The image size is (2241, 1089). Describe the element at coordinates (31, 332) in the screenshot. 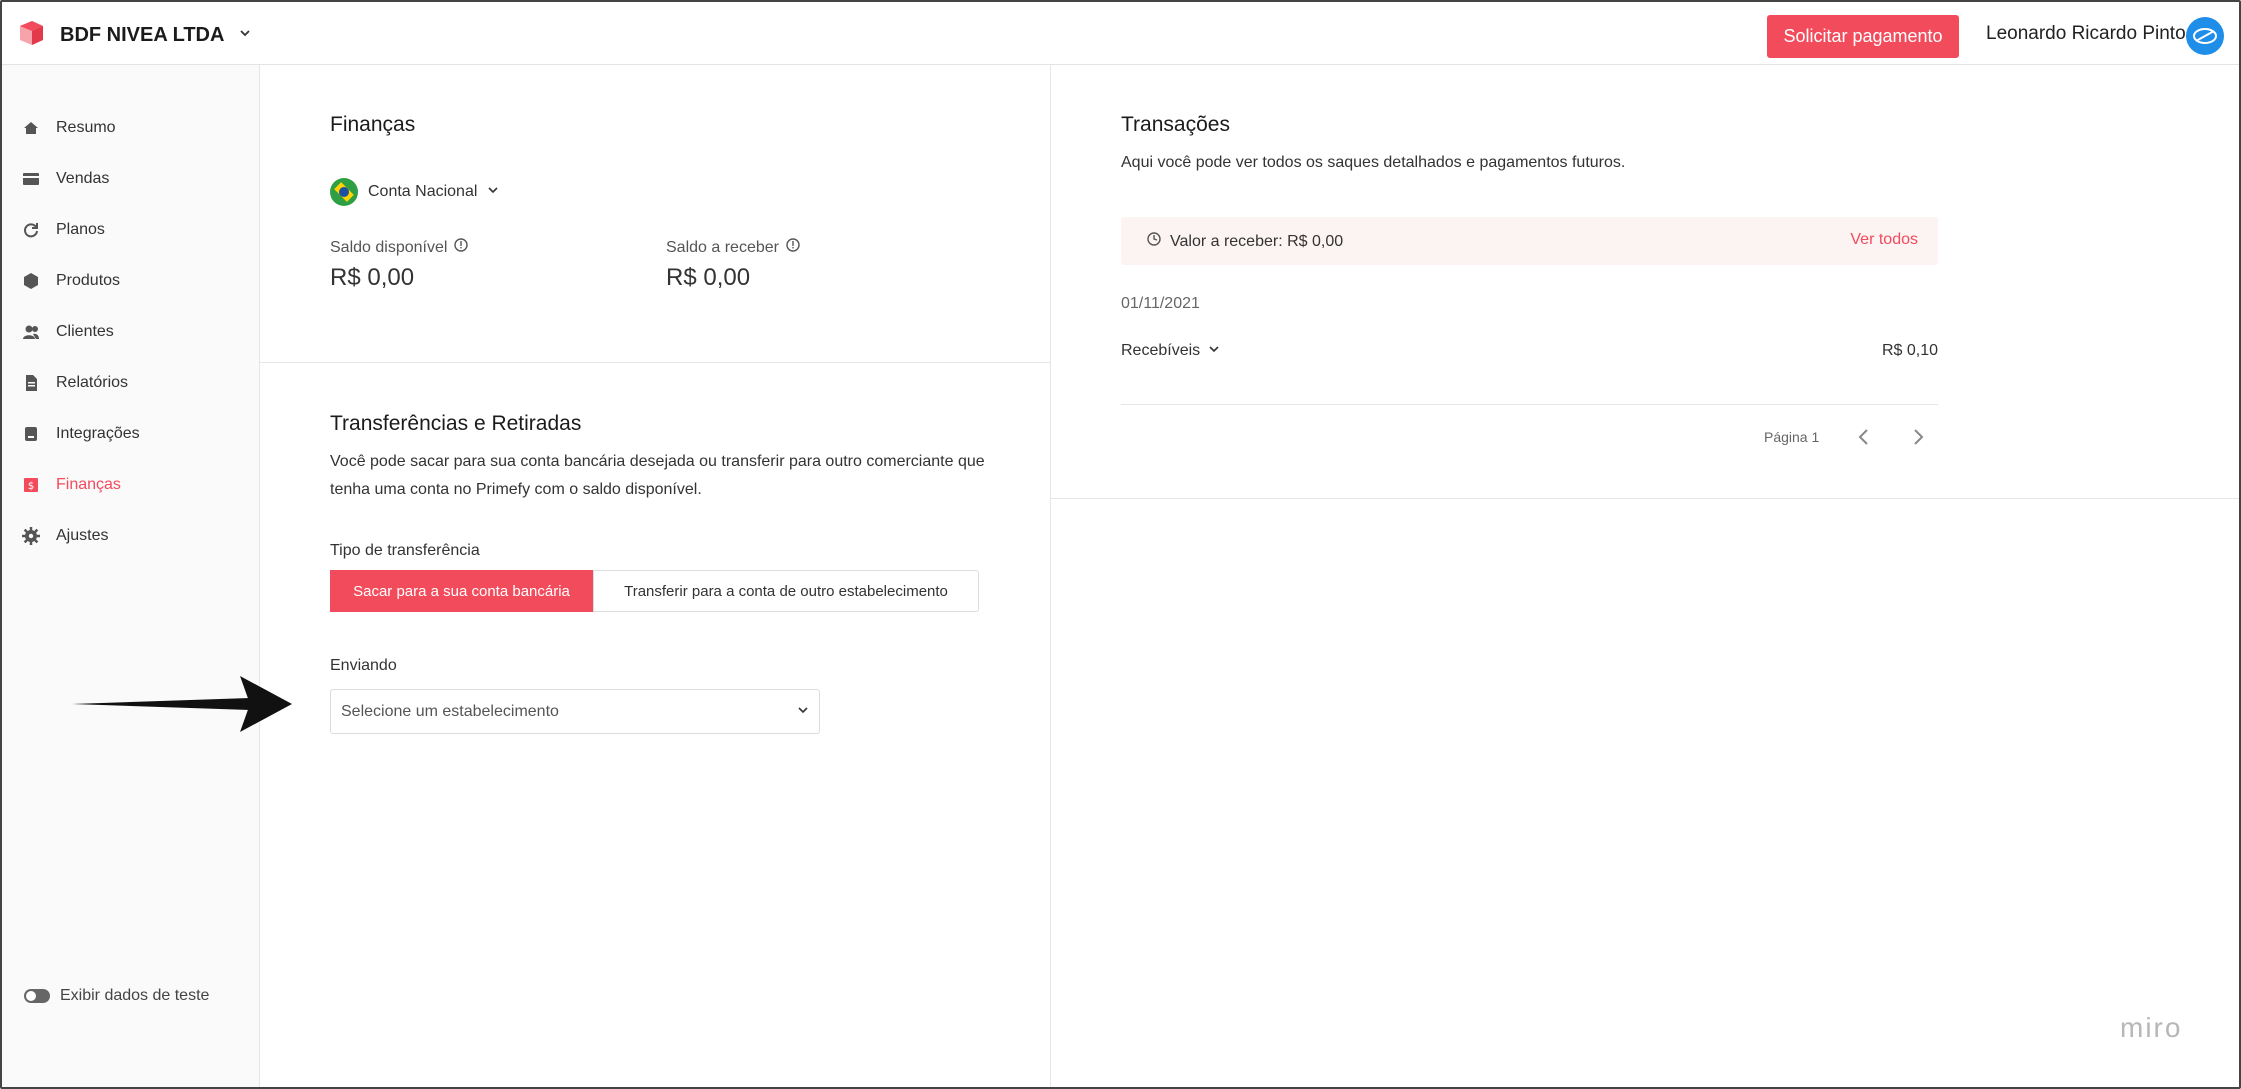

I see `users-icon` at that location.